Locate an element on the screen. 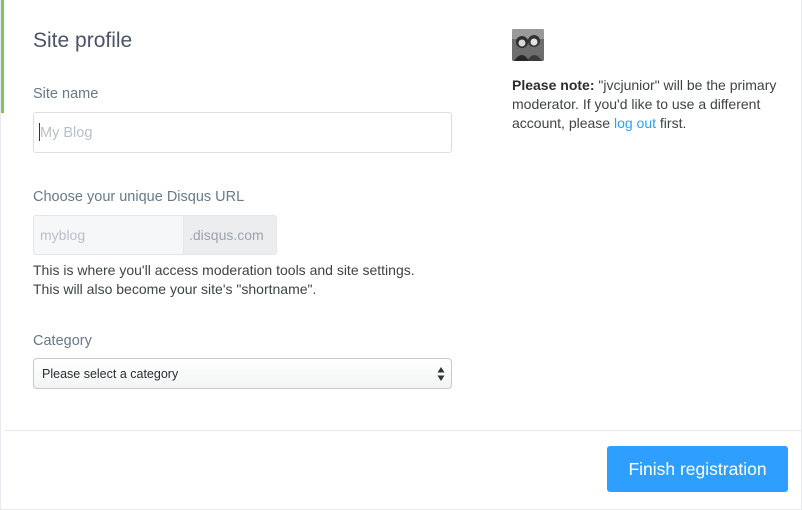 The width and height of the screenshot is (802, 510). disqus-url-label: Choose your unique Disqus URL is located at coordinates (139, 197).